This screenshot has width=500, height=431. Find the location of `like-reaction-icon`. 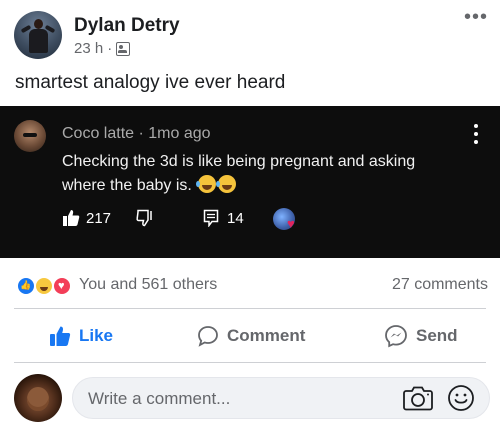

like-reaction-icon is located at coordinates (26, 286).